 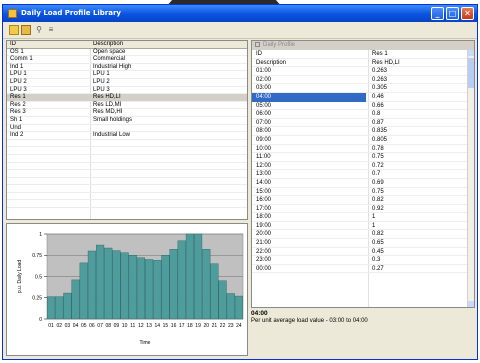 What do you see at coordinates (71, 13) in the screenshot?
I see `window-title: Daily Load Profile Library` at bounding box center [71, 13].